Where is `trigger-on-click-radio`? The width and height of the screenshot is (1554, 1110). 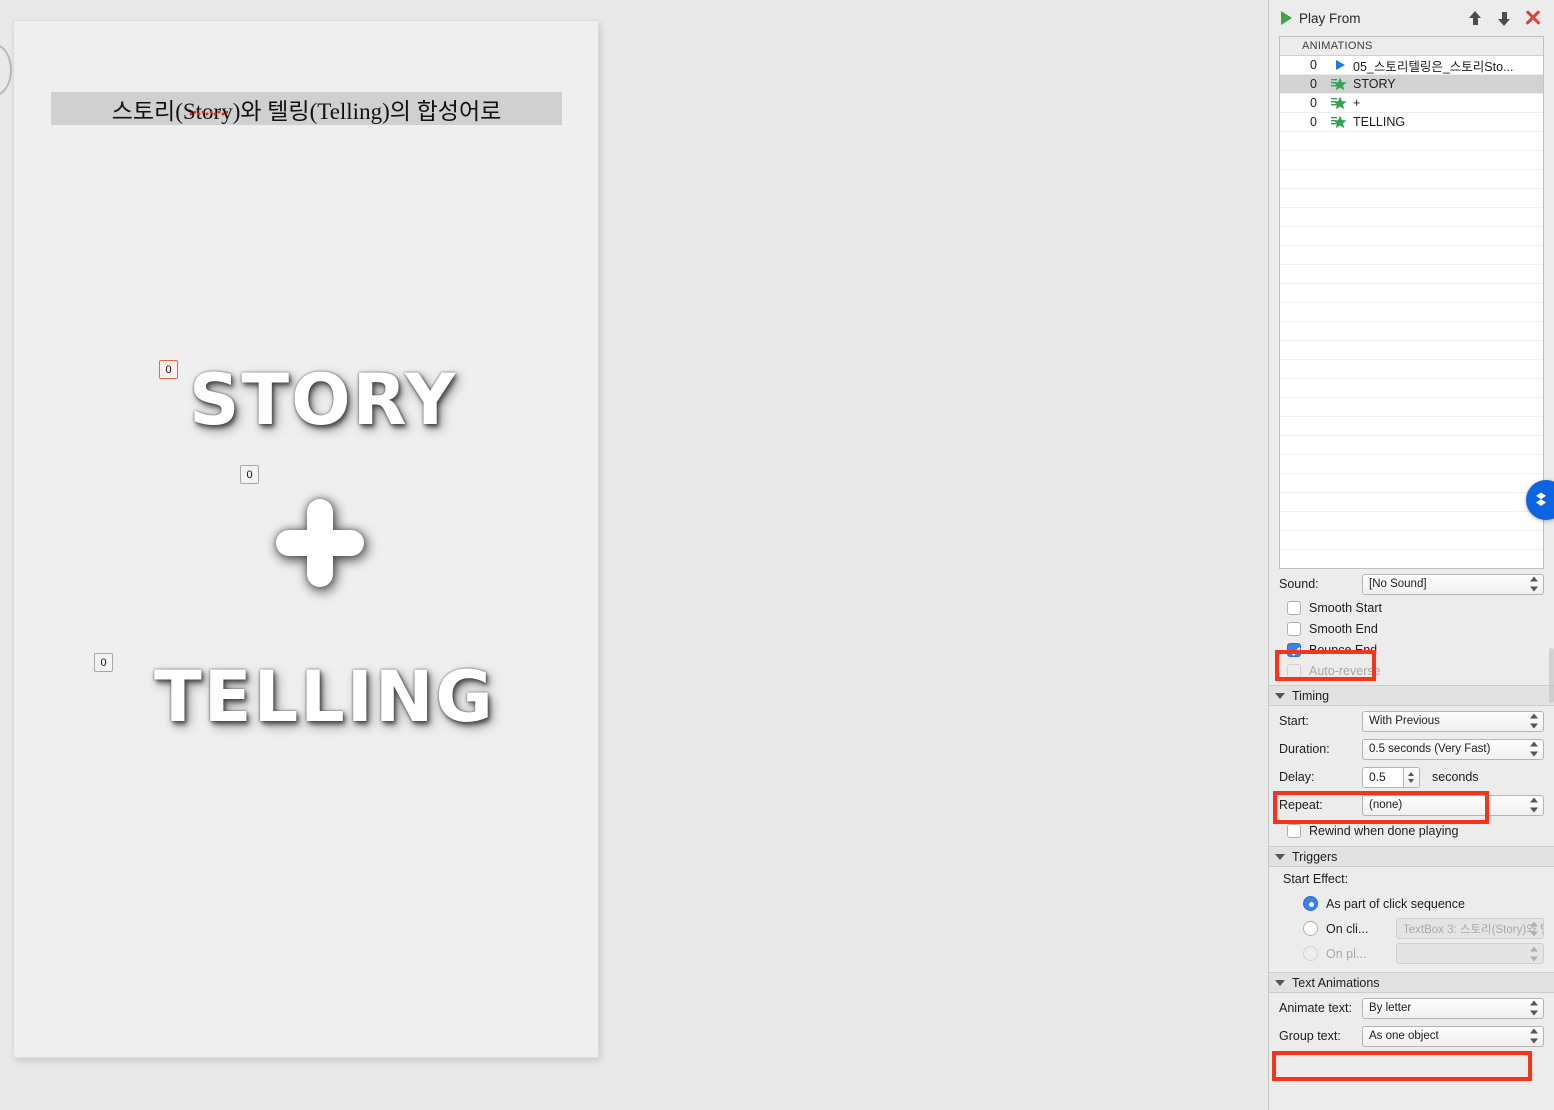
trigger-on-click-radio is located at coordinates (1310, 928).